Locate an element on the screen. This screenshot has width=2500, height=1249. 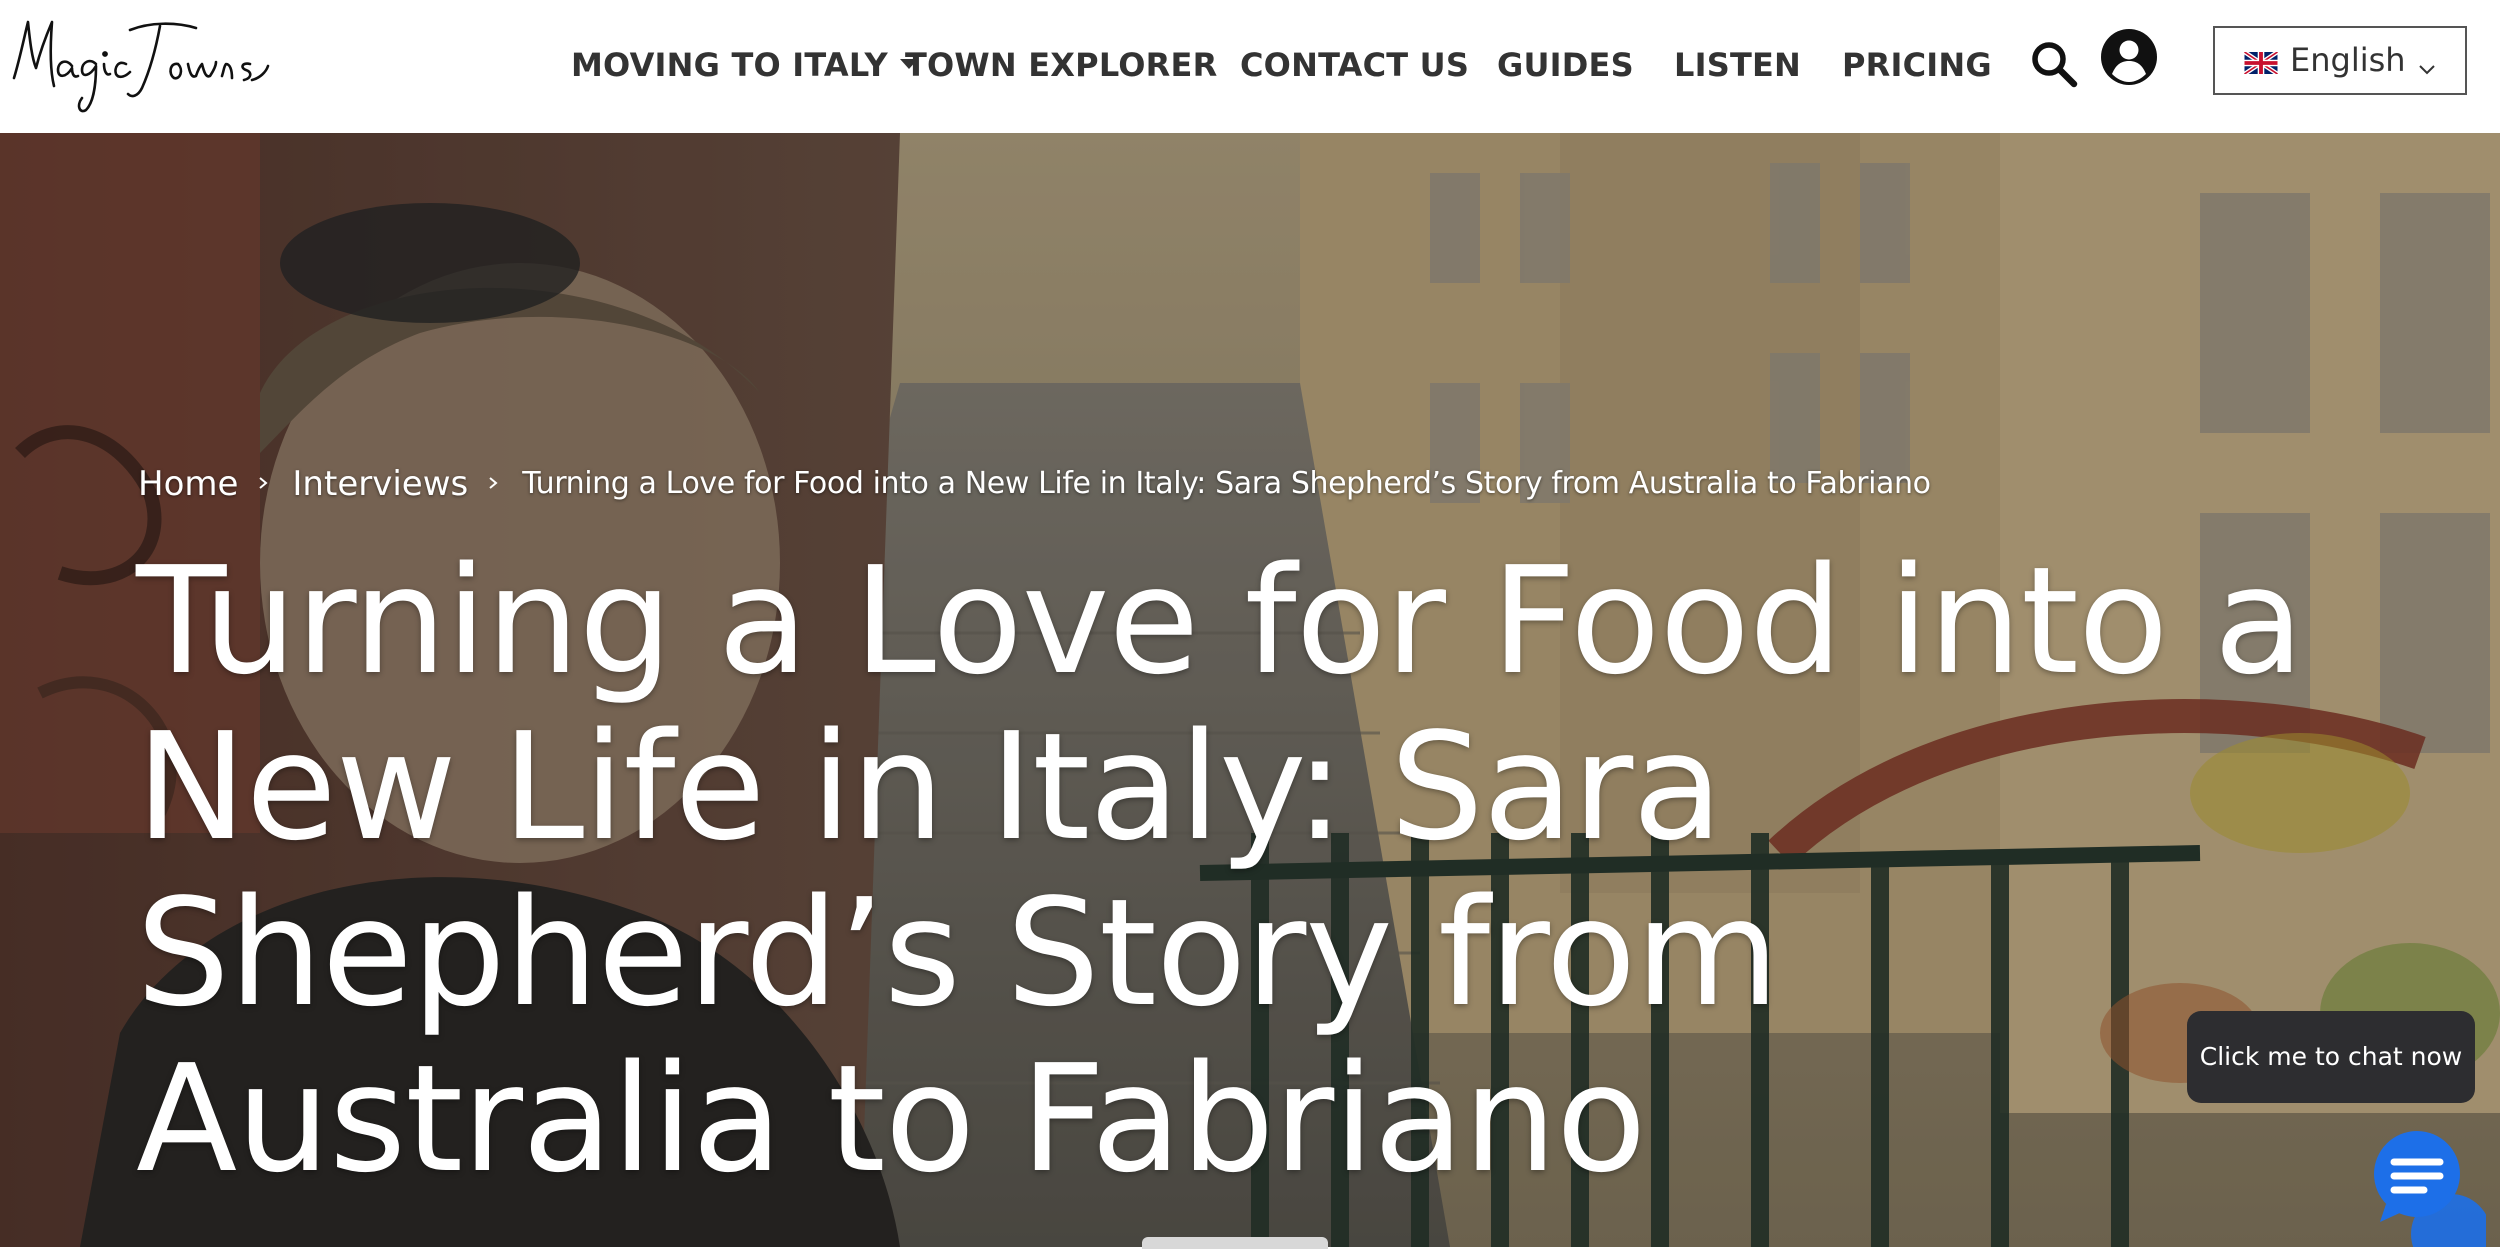
logo-script-icon is located at coordinates (141, 66).